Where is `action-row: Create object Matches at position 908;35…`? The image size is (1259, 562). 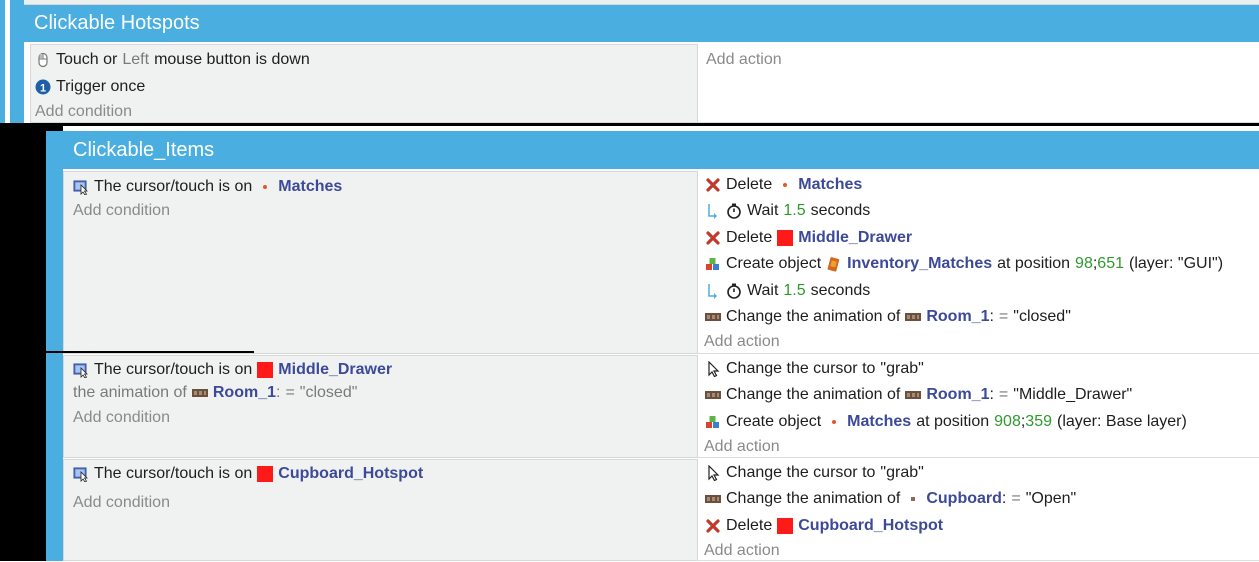 action-row: Create object Matches at position 908;35… is located at coordinates (948, 422).